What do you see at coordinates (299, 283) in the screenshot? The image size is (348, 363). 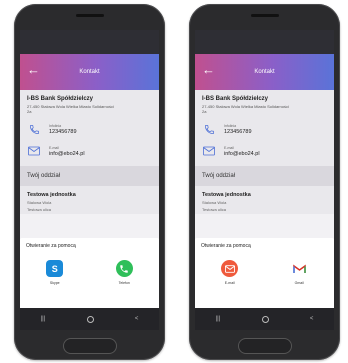 I see `app-label: Gmail` at bounding box center [299, 283].